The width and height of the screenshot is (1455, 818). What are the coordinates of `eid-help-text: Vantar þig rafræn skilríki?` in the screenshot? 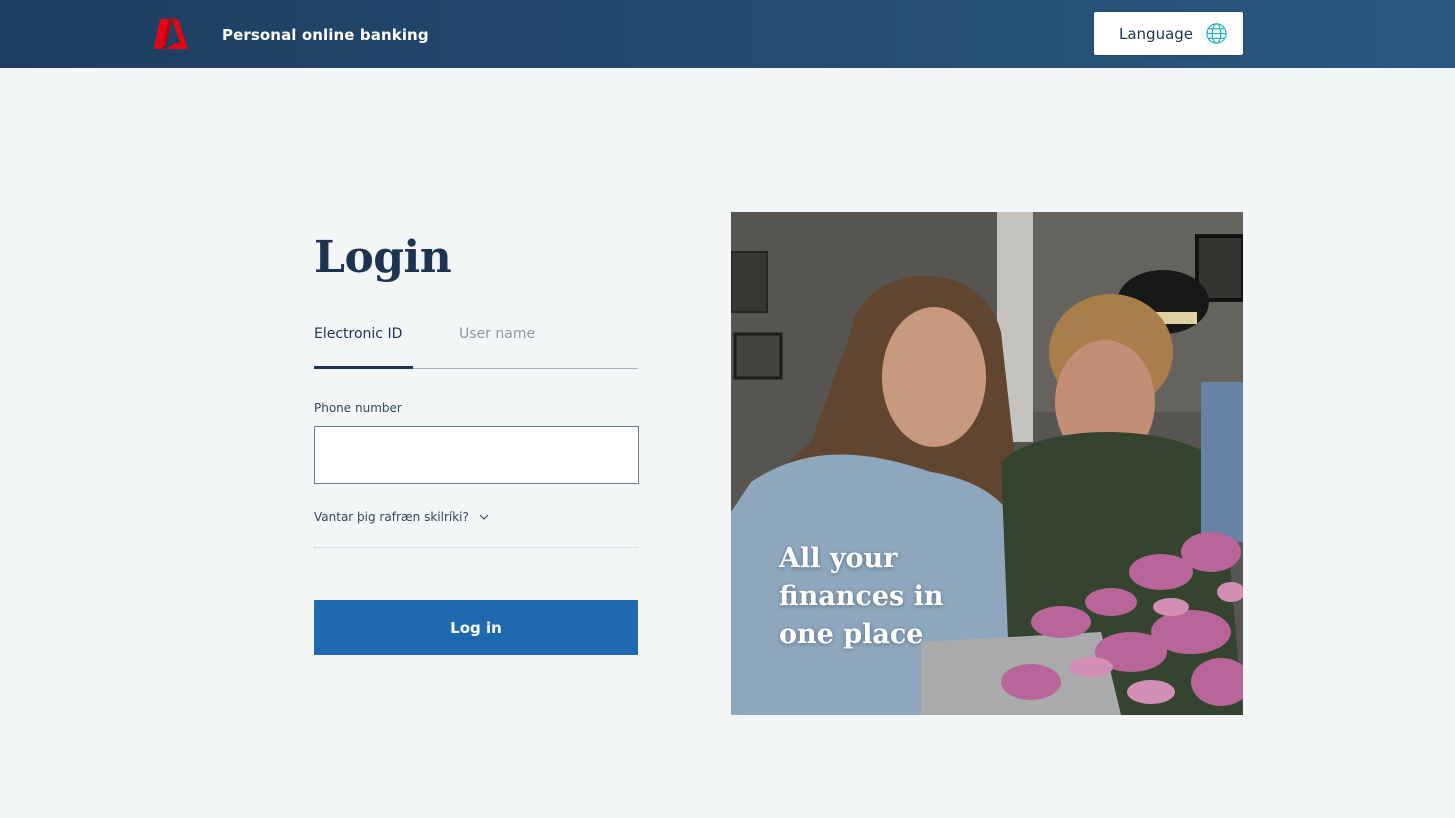 It's located at (391, 517).